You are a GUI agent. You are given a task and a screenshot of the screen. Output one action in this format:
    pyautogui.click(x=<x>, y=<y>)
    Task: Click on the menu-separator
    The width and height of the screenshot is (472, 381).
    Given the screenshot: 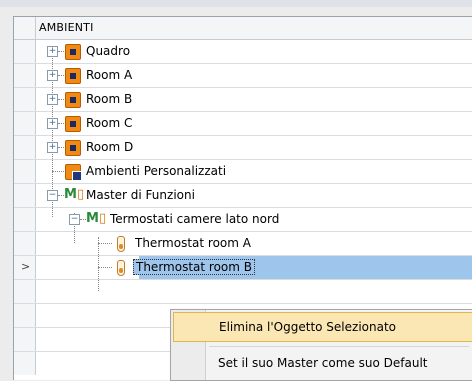 What is the action you would take?
    pyautogui.click(x=339, y=346)
    